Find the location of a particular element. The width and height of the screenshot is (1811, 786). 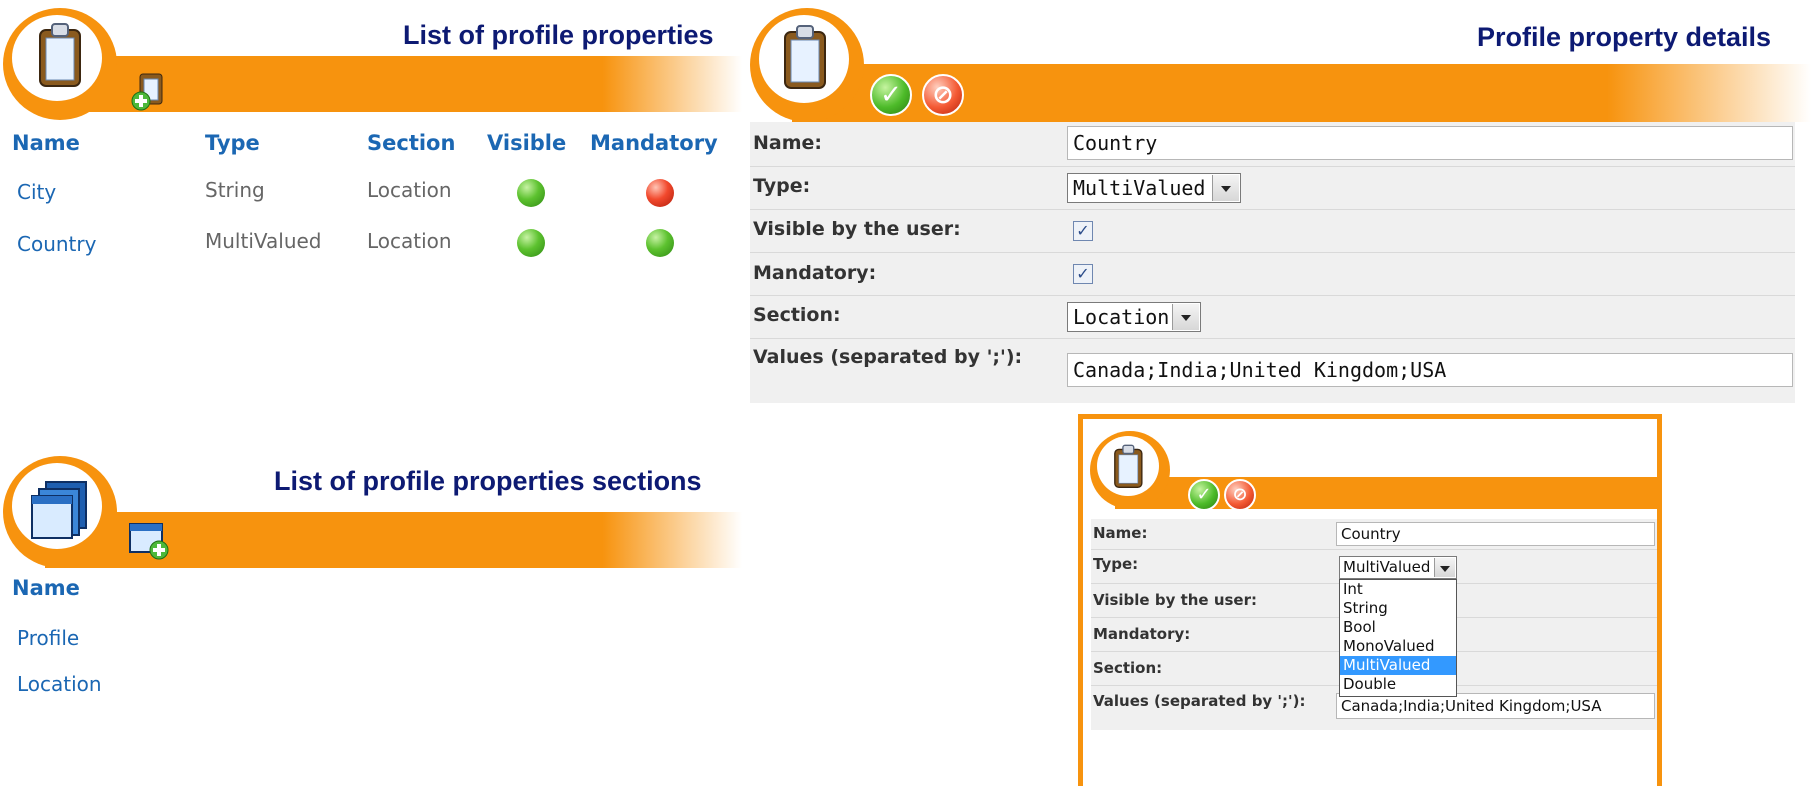

property-link: Country is located at coordinates (56, 244).